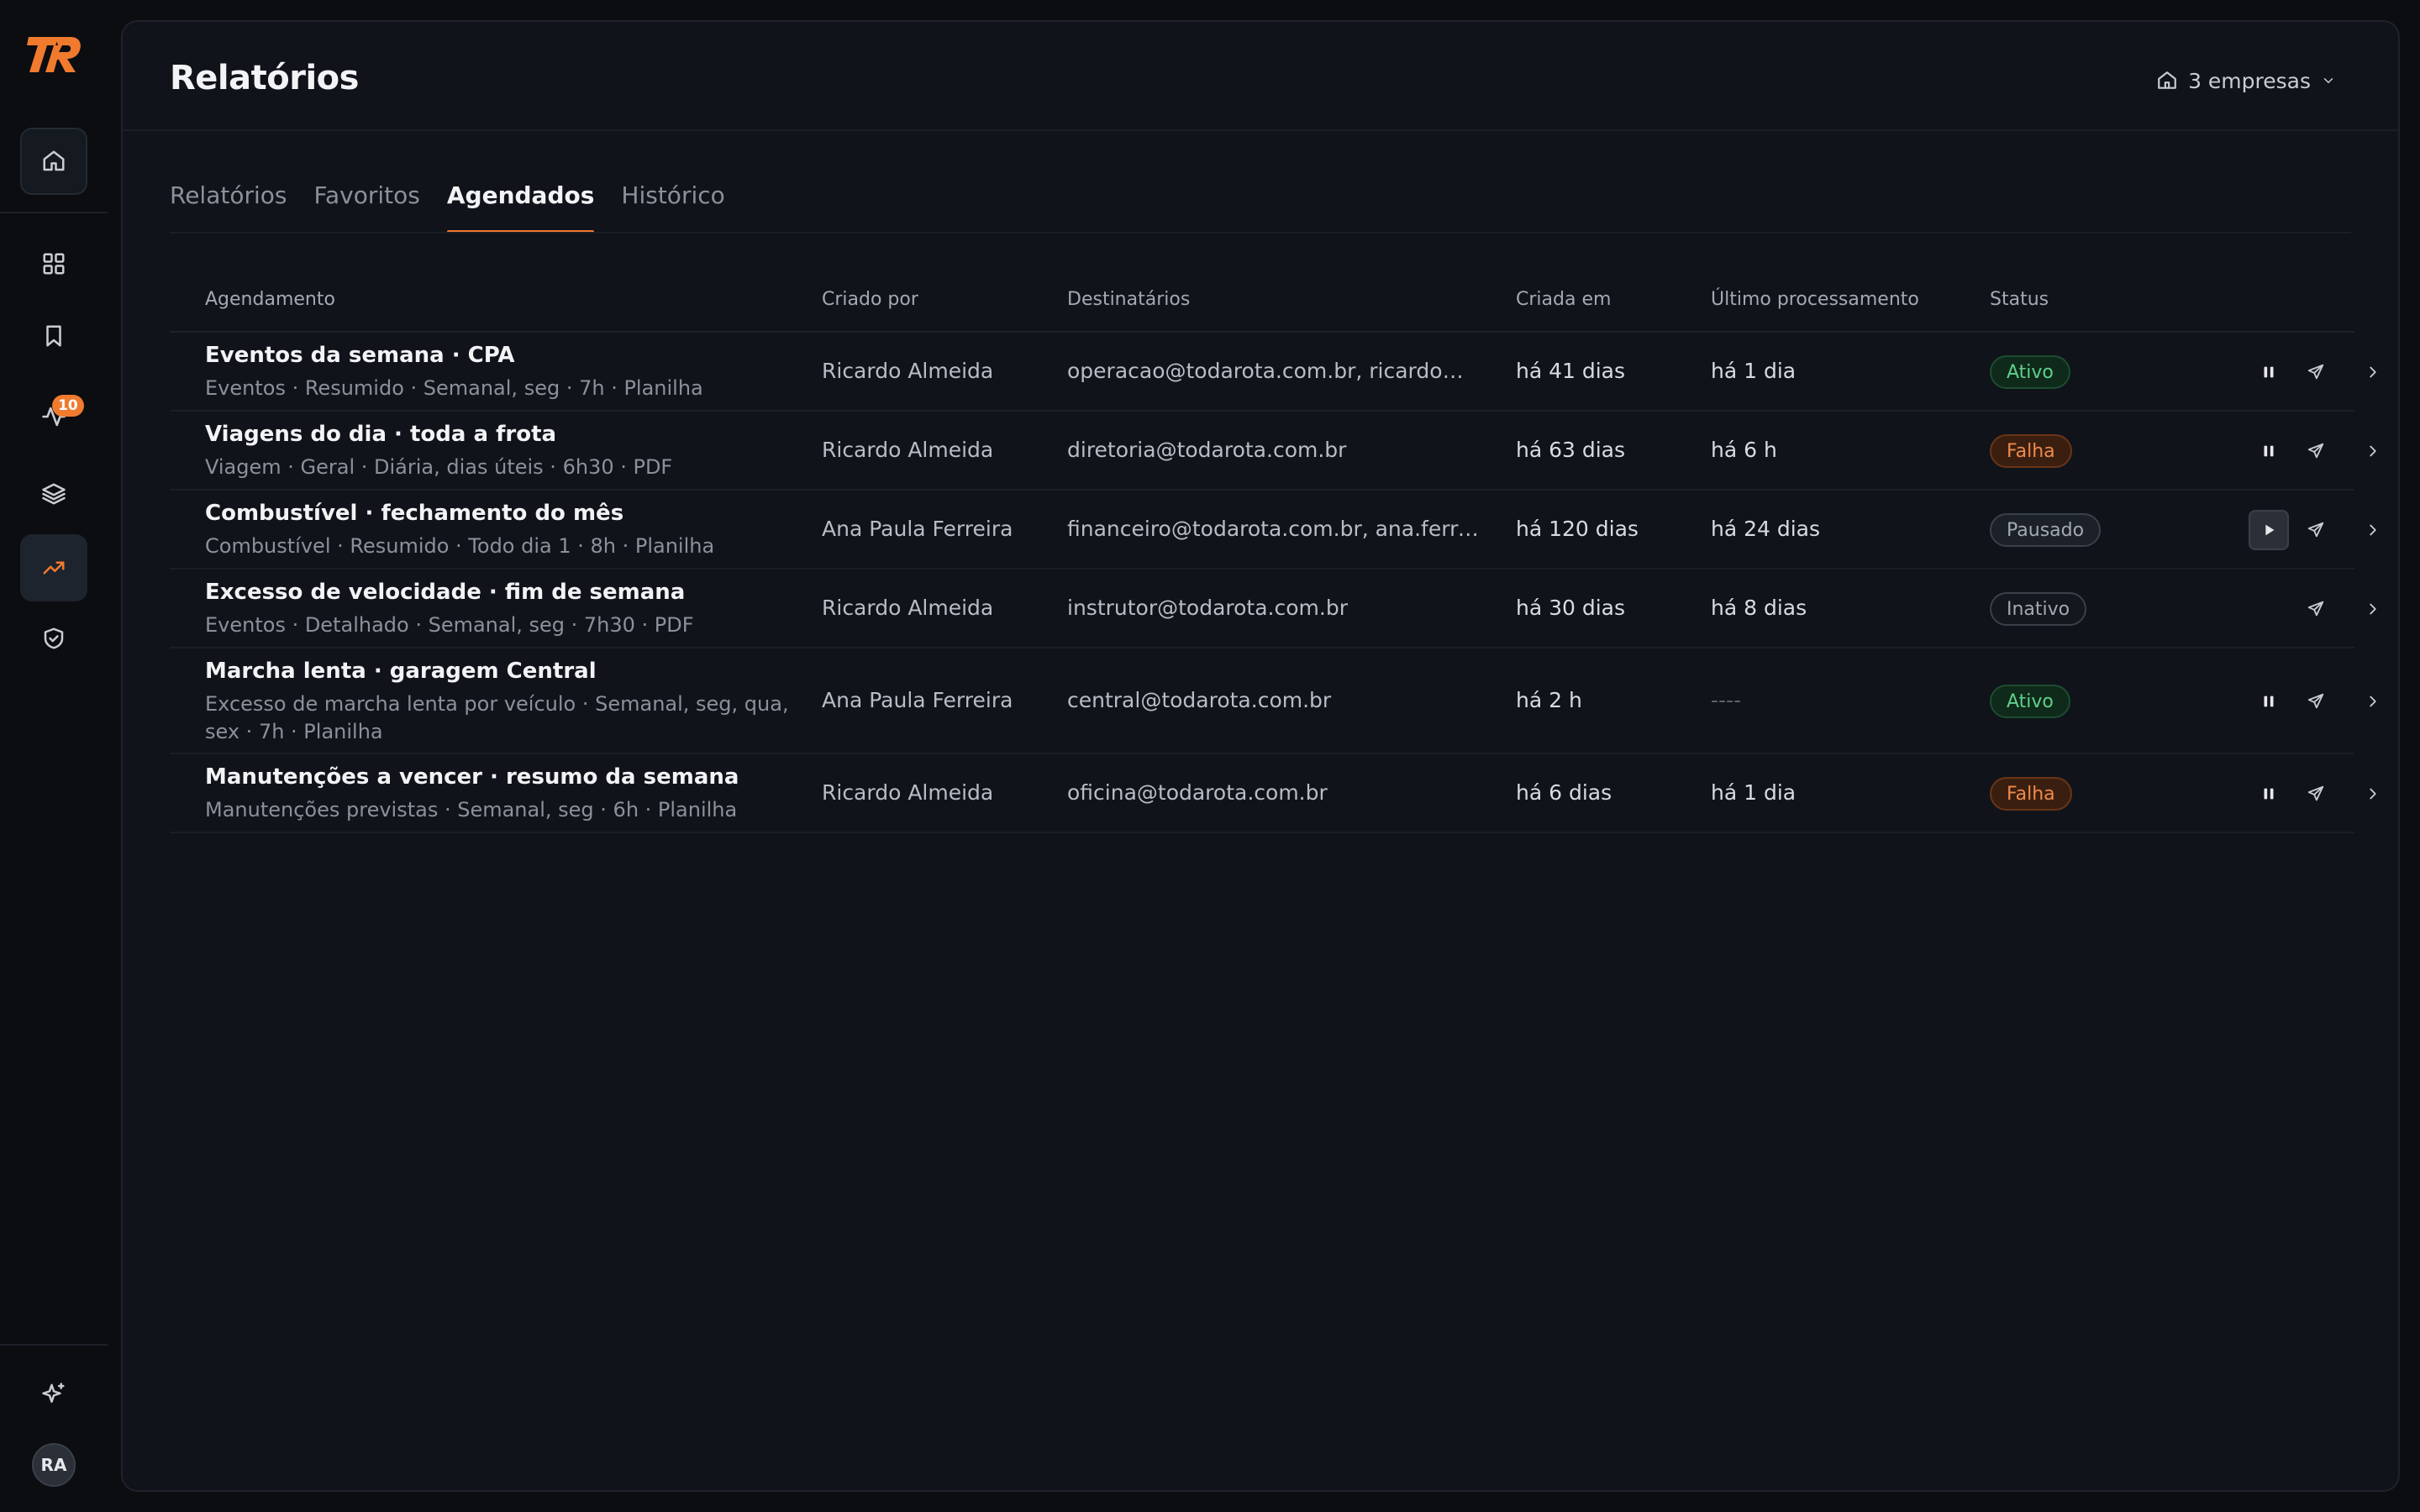 Image resolution: width=2420 pixels, height=1512 pixels. What do you see at coordinates (673, 207) in the screenshot?
I see `tab-historico: Histórico` at bounding box center [673, 207].